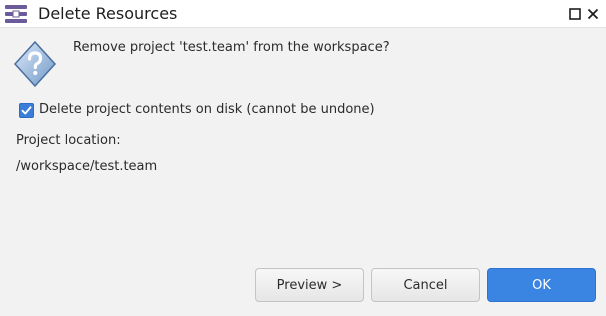  What do you see at coordinates (68, 140) in the screenshot?
I see `project-location-label: Project location:` at bounding box center [68, 140].